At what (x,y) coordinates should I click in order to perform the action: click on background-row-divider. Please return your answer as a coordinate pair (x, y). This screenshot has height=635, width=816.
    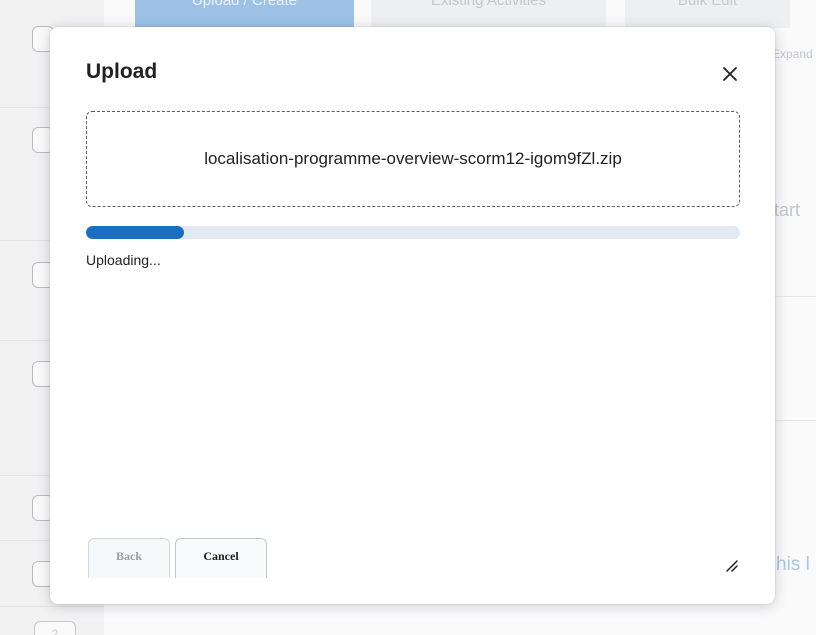
    Looking at the image, I should click on (52, 606).